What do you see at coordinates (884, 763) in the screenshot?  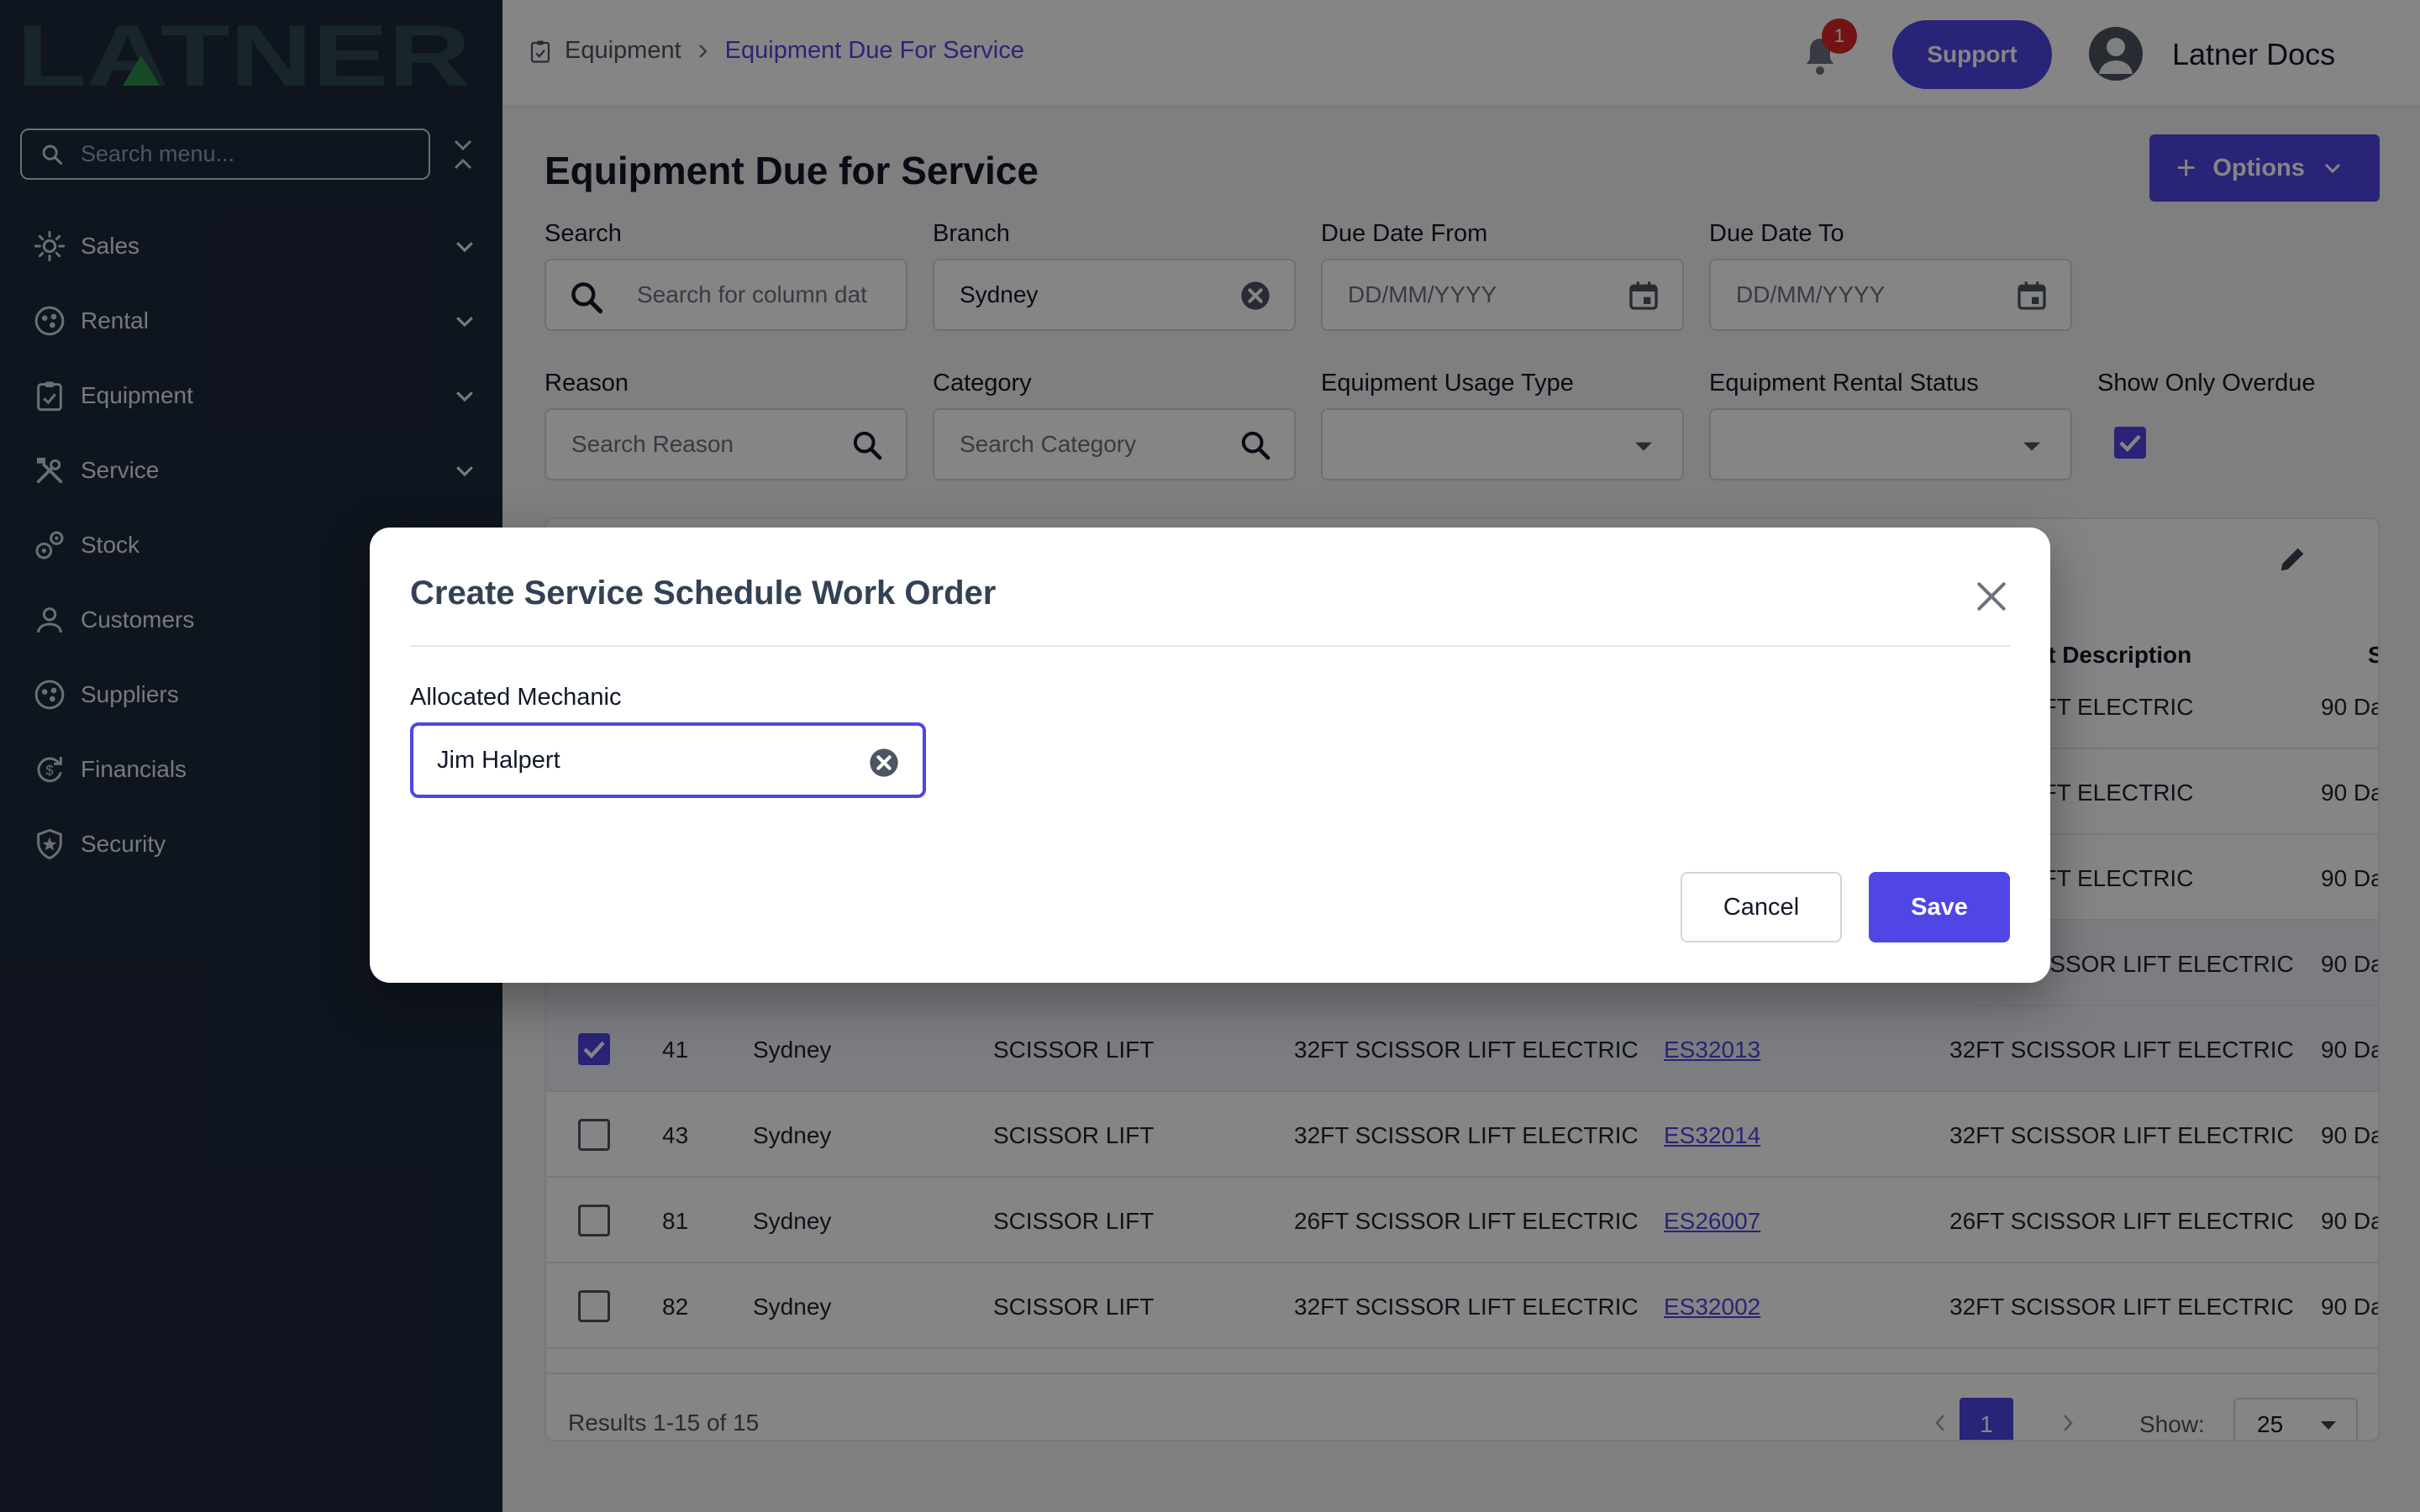 I see `clear-icon` at bounding box center [884, 763].